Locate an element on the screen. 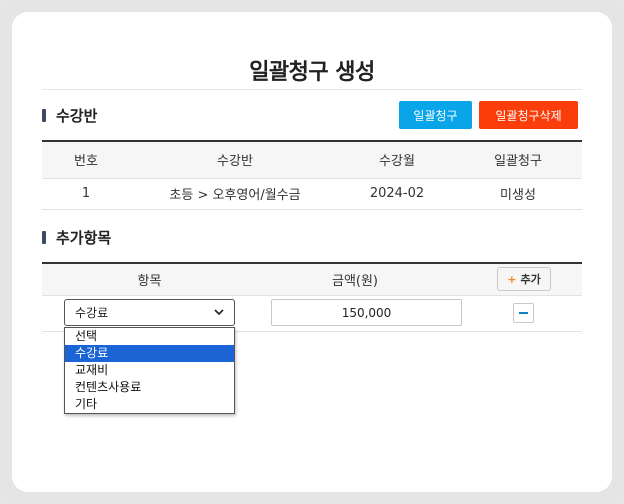 The width and height of the screenshot is (624, 504). plus-icon: + is located at coordinates (512, 279).